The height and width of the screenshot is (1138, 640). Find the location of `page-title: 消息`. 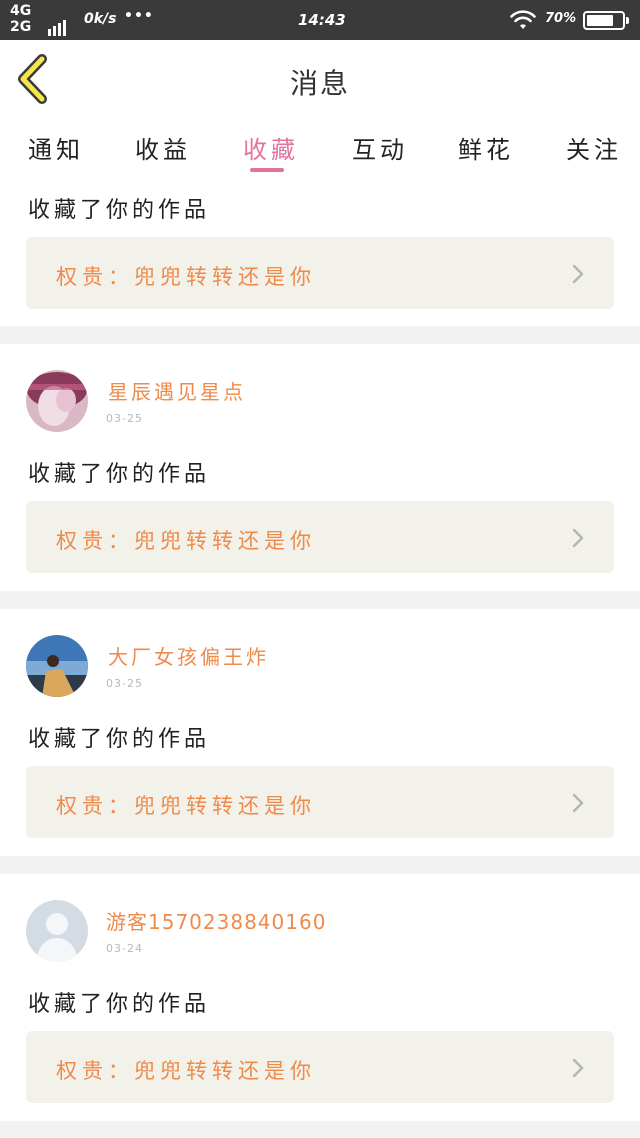

page-title: 消息 is located at coordinates (319, 83).